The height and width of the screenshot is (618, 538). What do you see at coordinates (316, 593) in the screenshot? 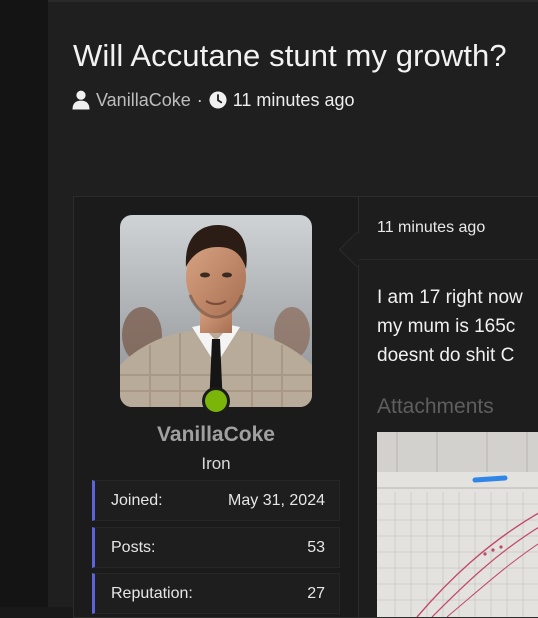
I see `stat-value: 27` at bounding box center [316, 593].